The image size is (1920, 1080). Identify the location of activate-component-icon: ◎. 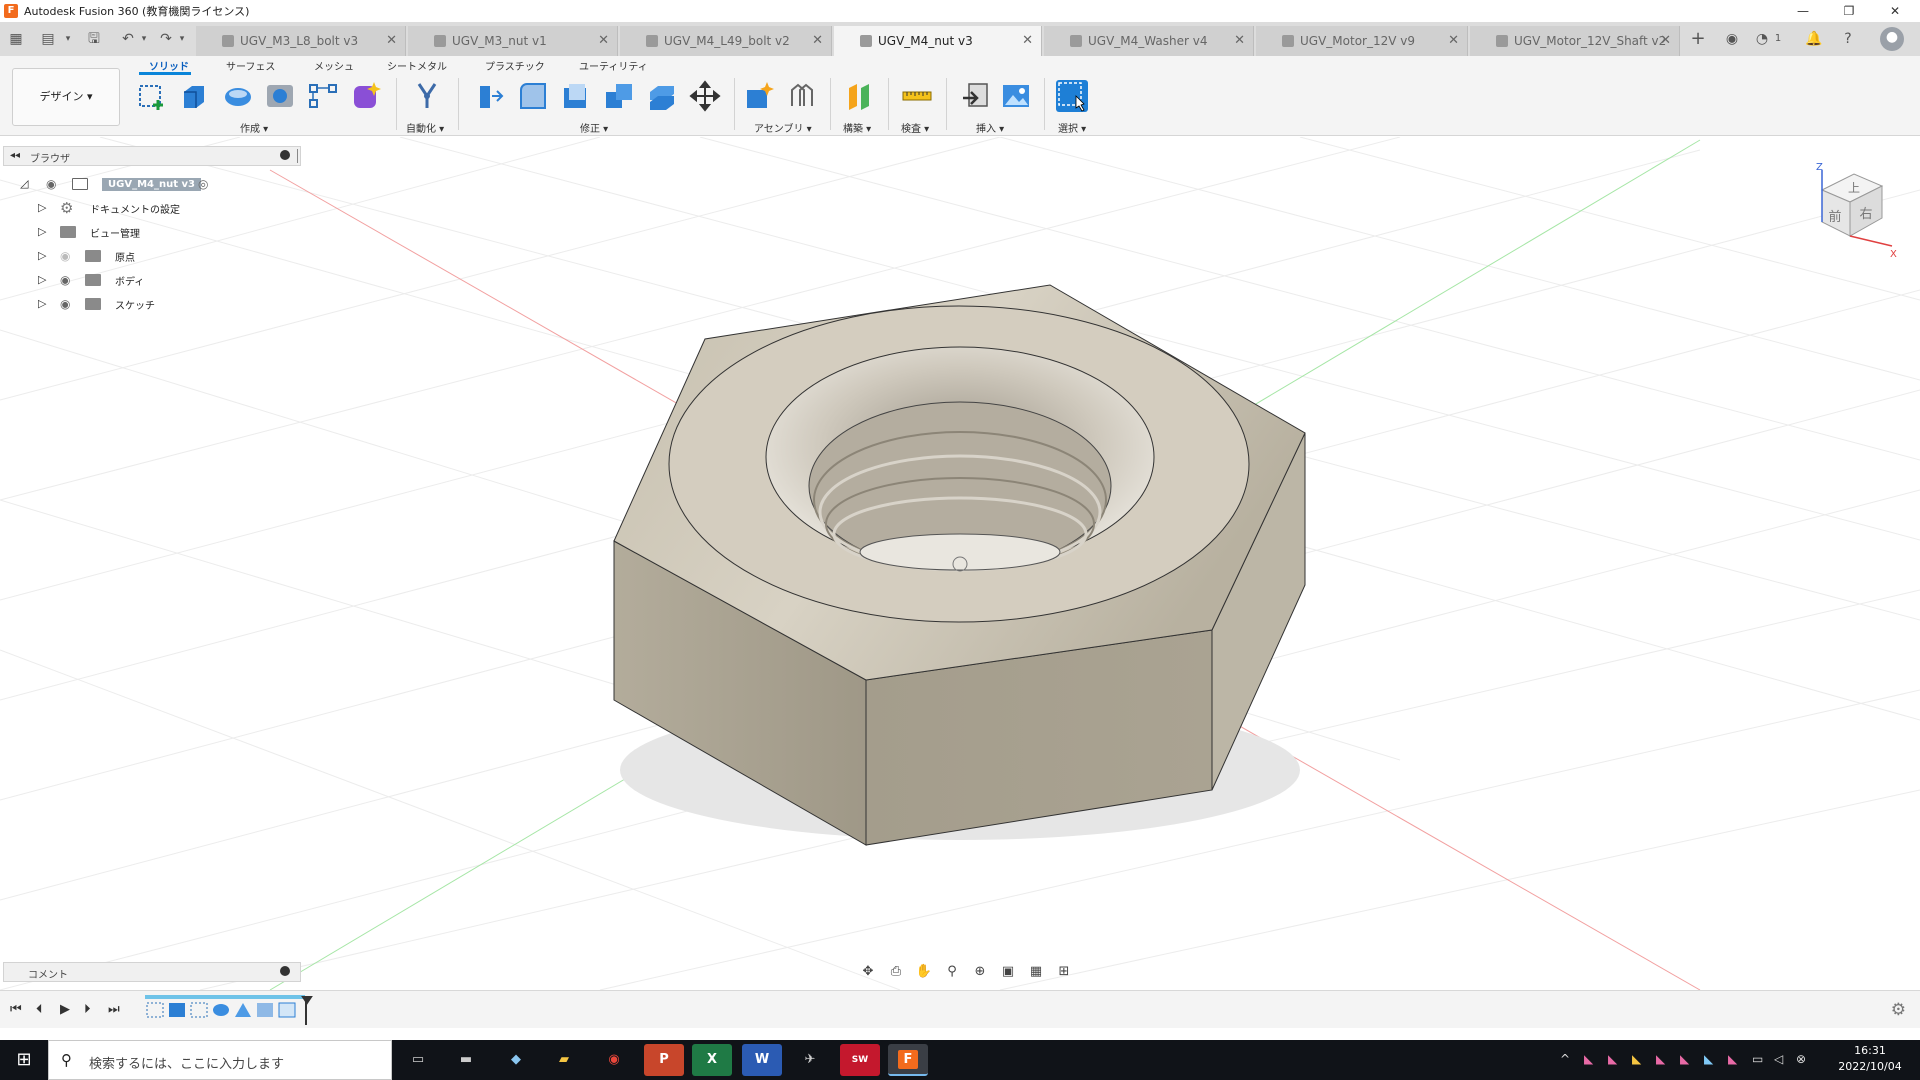
(206, 184).